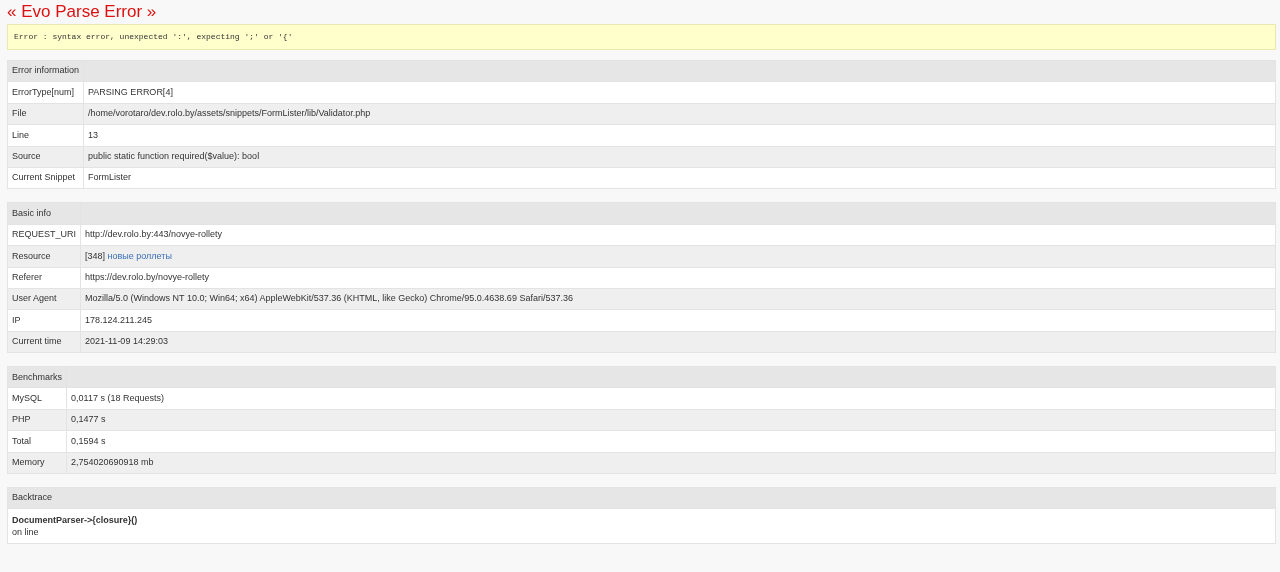  What do you see at coordinates (75, 520) in the screenshot?
I see `backtrace-call: DocumentParser->{closure}()` at bounding box center [75, 520].